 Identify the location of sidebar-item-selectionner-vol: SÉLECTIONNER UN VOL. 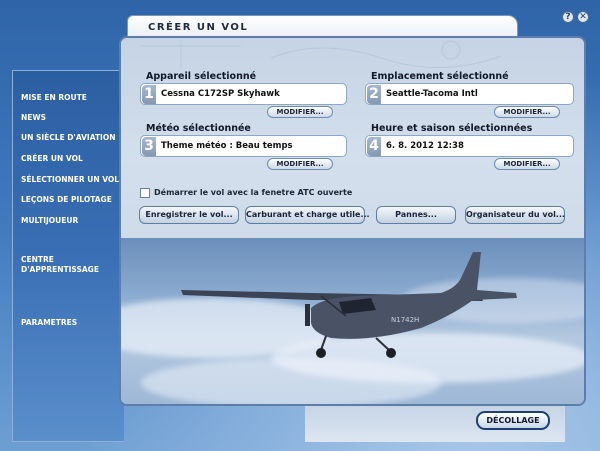
(70, 180).